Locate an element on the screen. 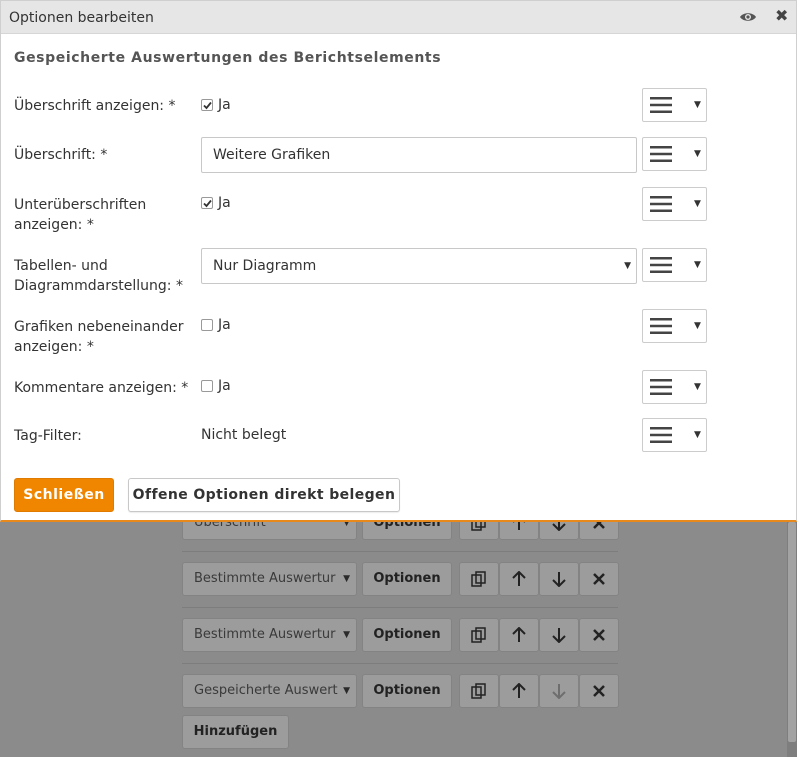  field-label-show-heading: Überschrift anzeigen: * is located at coordinates (95, 106).